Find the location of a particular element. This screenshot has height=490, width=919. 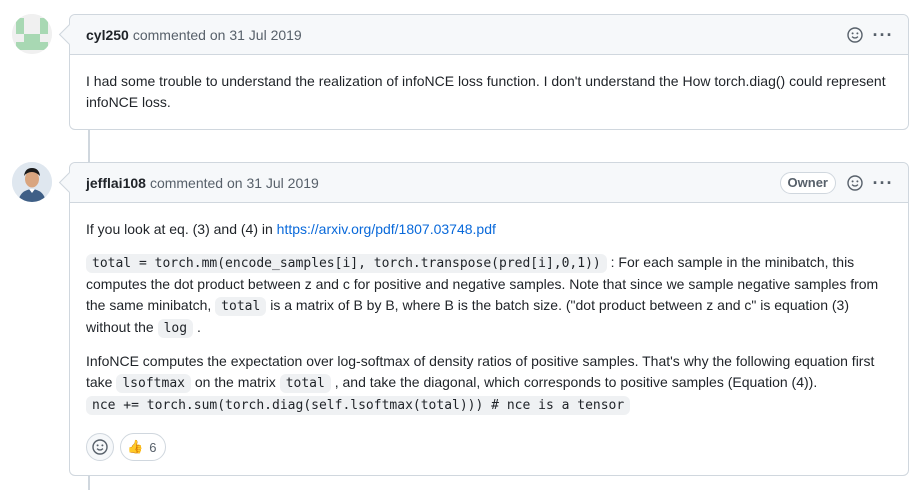

owner-badge: Owner is located at coordinates (807, 182).